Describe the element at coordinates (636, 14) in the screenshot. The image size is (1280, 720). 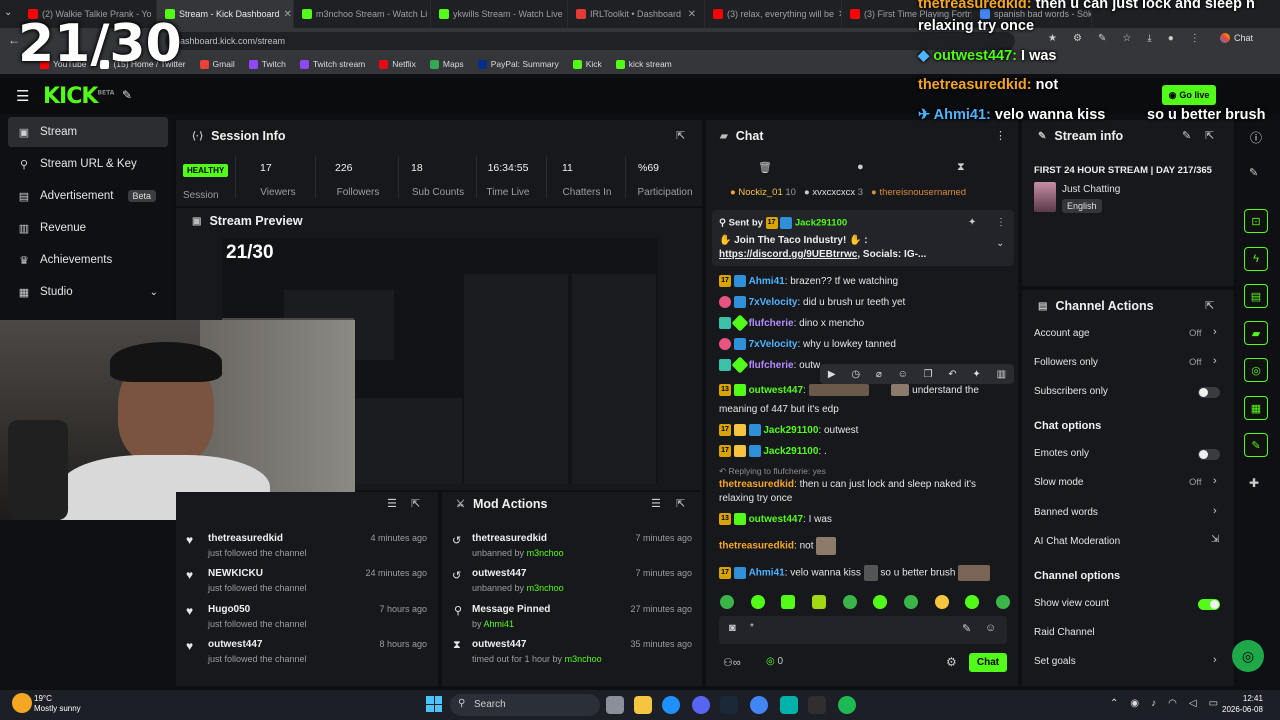
I see `tab-4: IRLToolkit • Dashboard ✕` at that location.